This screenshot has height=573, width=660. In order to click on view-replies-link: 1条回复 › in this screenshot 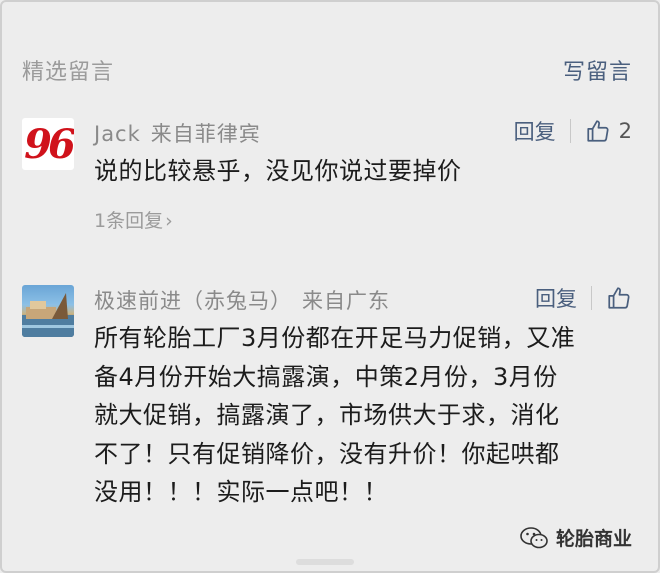, I will do `click(133, 219)`.